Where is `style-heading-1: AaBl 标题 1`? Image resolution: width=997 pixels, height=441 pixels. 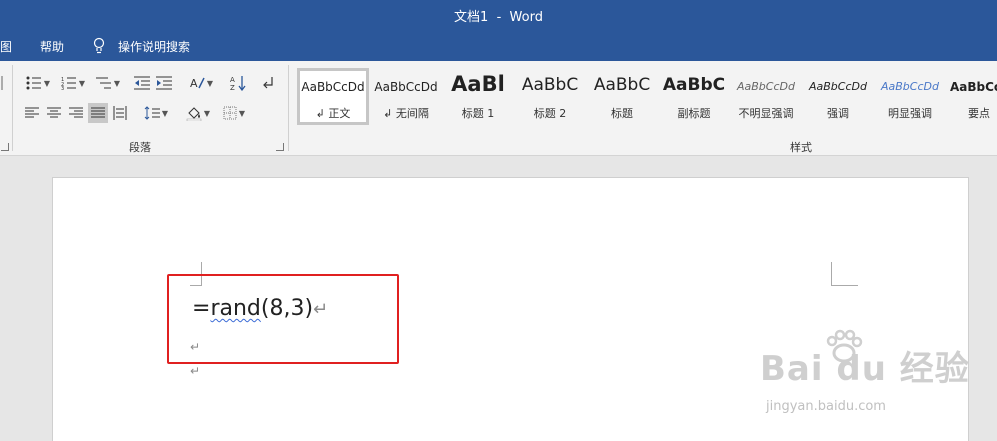
style-heading-1: AaBl 标题 1 is located at coordinates (478, 96).